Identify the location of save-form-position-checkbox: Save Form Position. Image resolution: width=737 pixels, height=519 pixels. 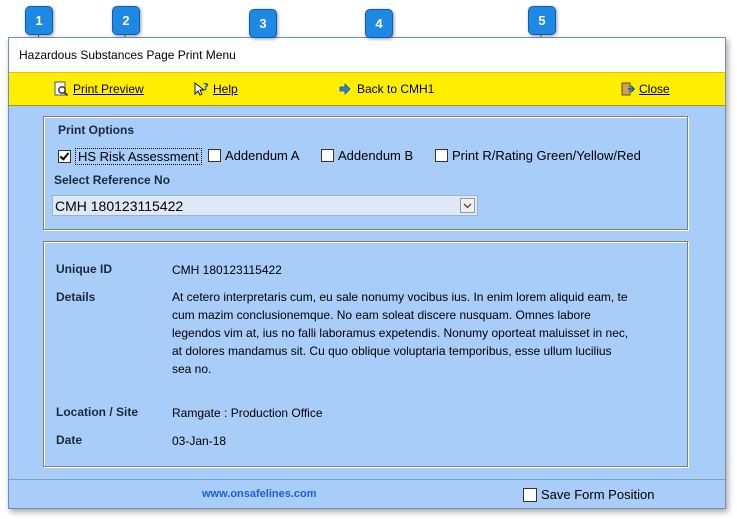
(588, 494).